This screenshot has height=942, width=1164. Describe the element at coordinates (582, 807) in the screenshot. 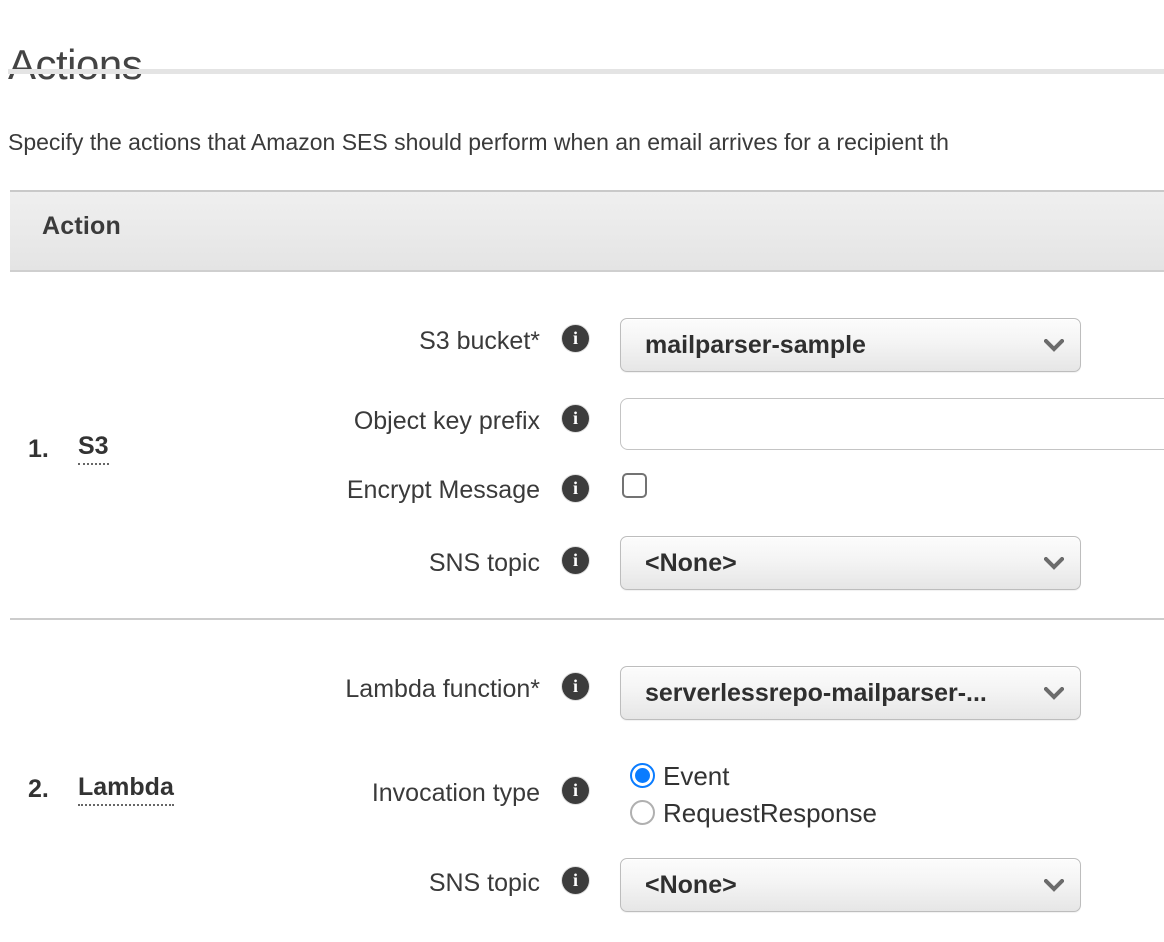

I see `field-row: Invocation type i Event RequestResponse` at that location.